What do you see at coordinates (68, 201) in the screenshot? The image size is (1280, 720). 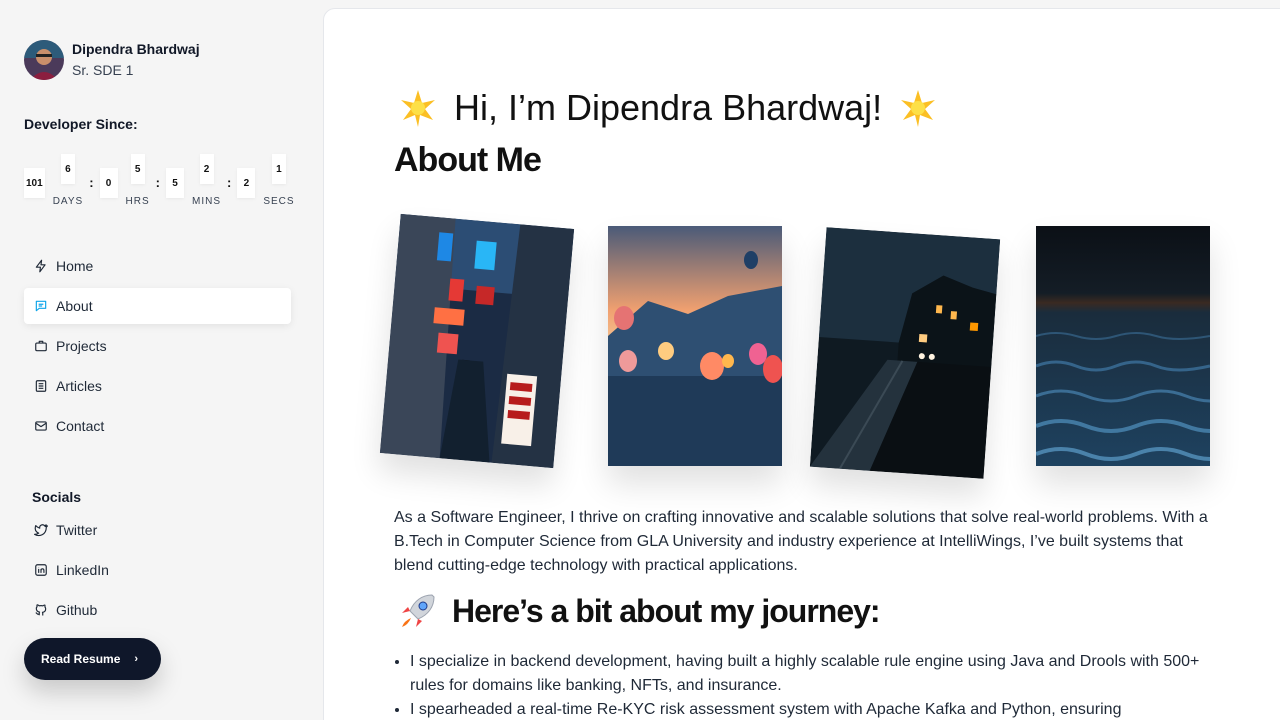 I see `counter-days-label: DAYS` at bounding box center [68, 201].